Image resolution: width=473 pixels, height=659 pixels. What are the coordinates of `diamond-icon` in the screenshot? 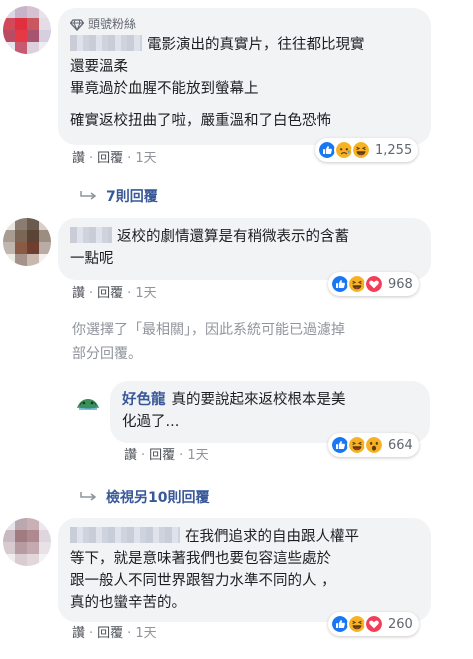 It's located at (77, 25).